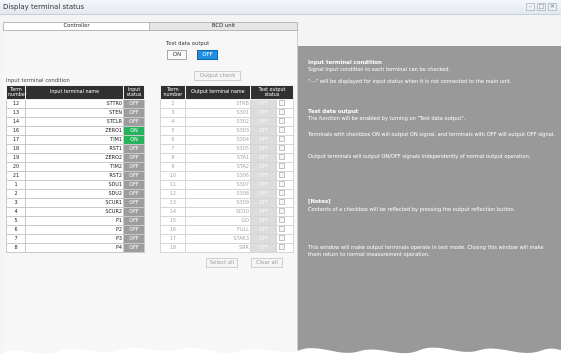 This screenshot has height=364, width=561. Describe the element at coordinates (16, 185) in the screenshot. I see `term-number-cell: 1` at that location.